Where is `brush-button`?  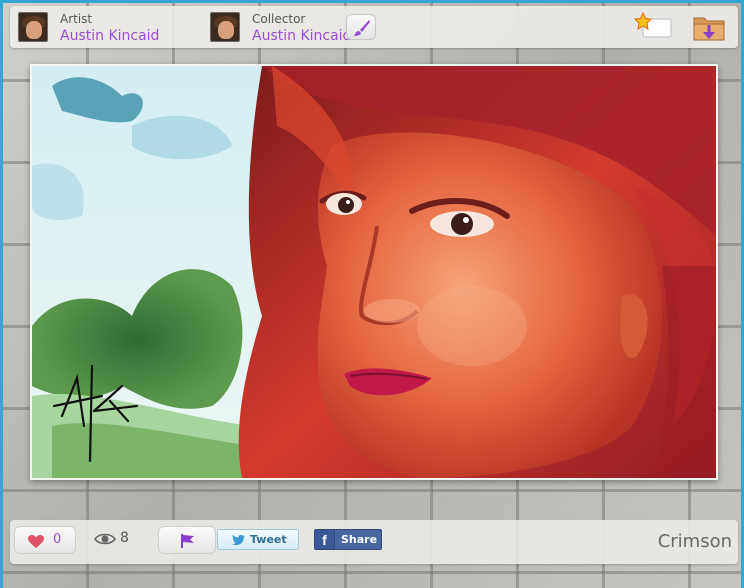 brush-button is located at coordinates (361, 27).